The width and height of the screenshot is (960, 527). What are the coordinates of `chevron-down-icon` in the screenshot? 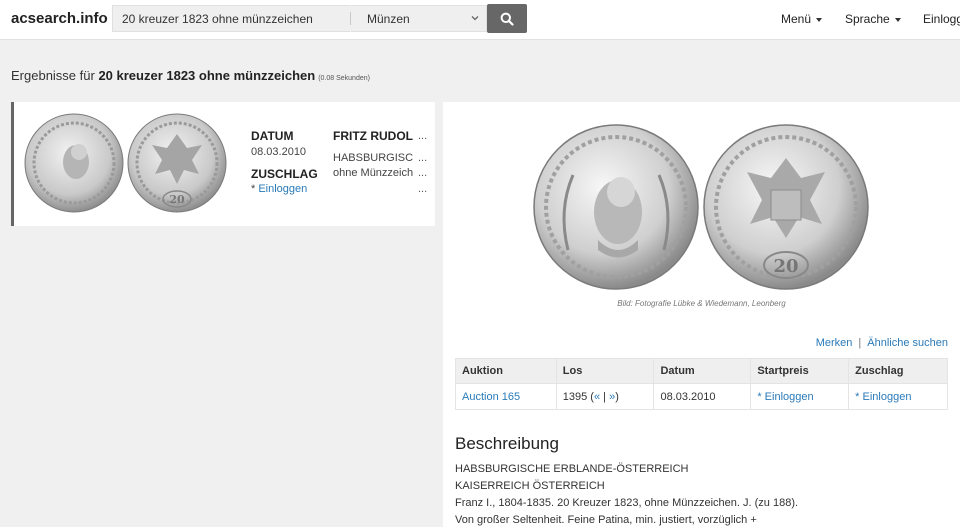 It's located at (475, 18).